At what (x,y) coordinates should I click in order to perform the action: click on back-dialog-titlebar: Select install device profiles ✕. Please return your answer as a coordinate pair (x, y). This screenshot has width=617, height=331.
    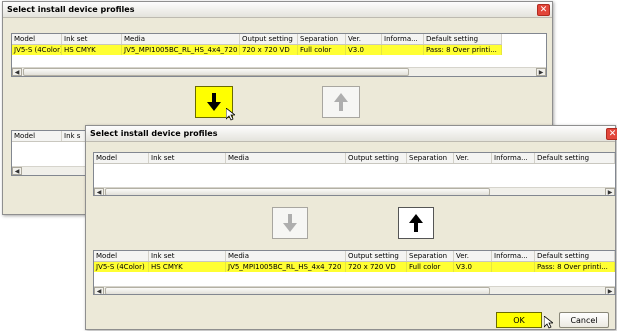
    Looking at the image, I should click on (277, 10).